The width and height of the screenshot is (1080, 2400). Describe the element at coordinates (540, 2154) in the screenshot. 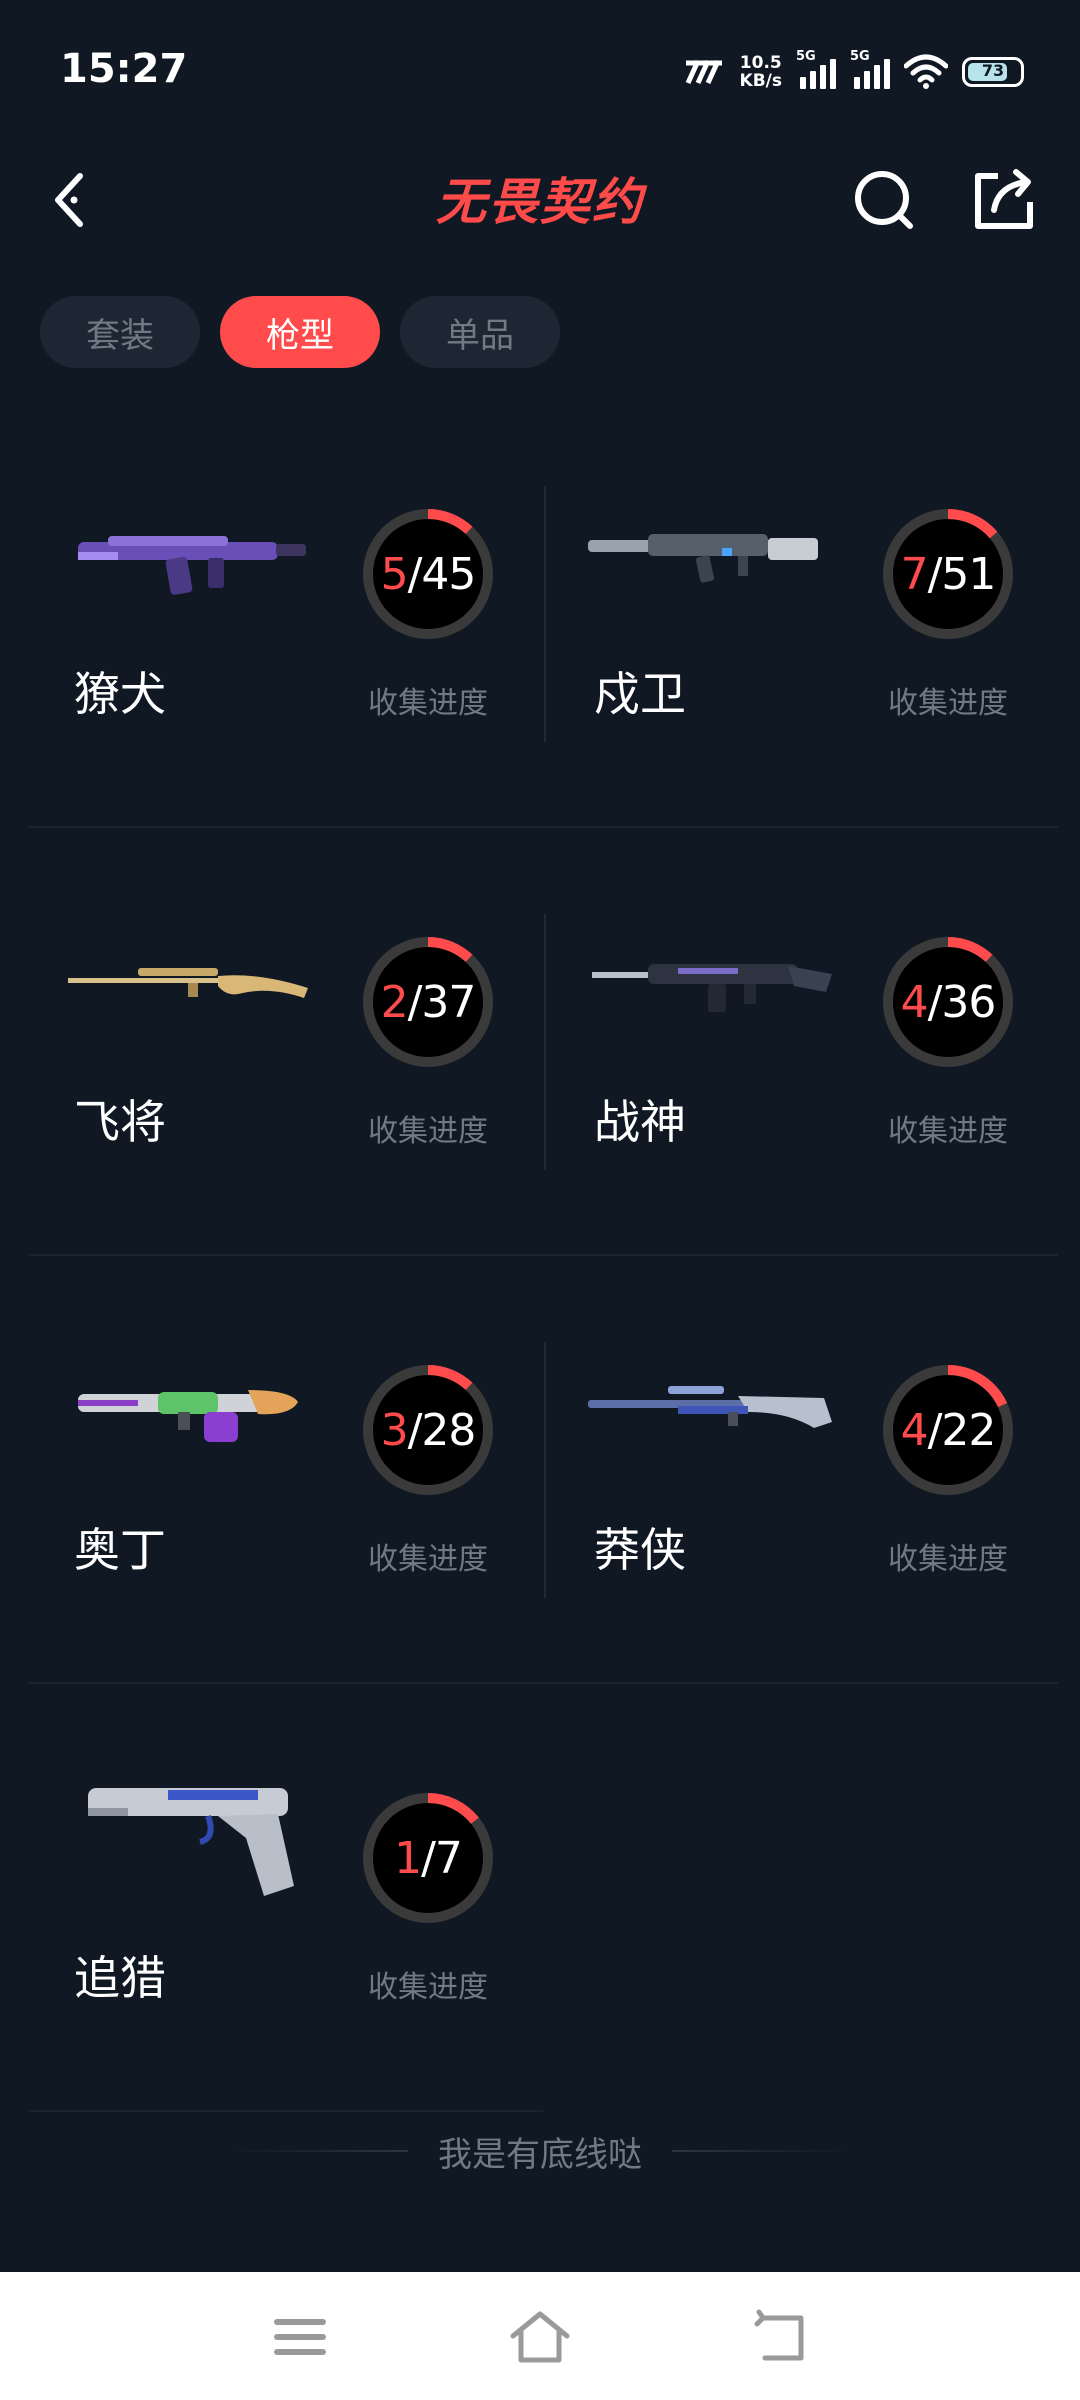

I see `end-of-list-text: 我是有底线哒` at that location.